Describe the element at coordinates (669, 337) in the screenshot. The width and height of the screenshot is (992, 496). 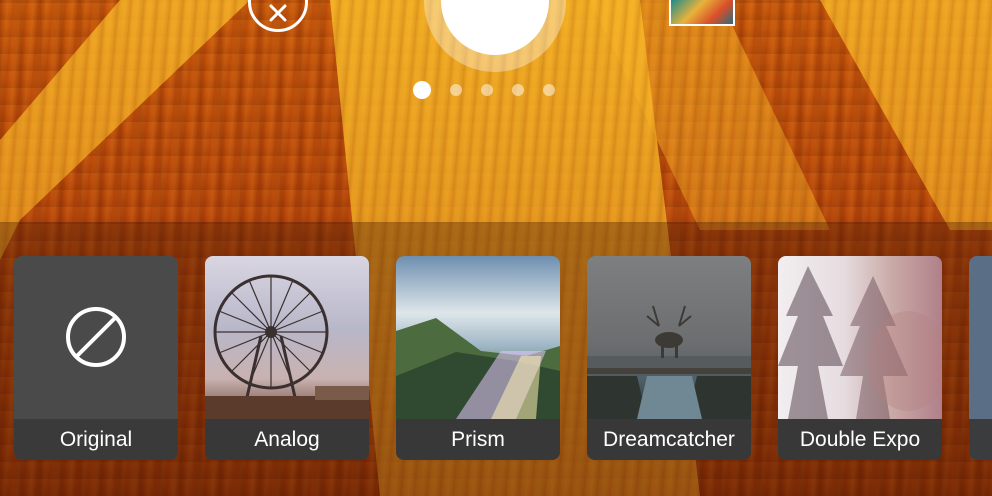
I see `deer-in-fog-image` at that location.